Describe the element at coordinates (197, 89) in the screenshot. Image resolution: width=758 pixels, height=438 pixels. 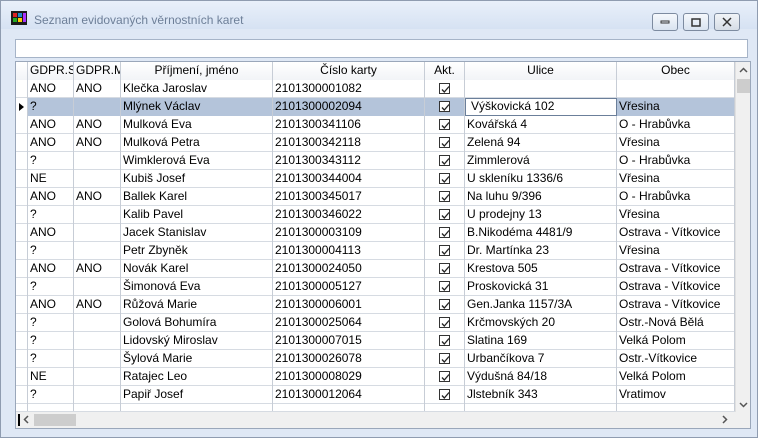
I see `cell-name: Klečka Jaroslav` at that location.